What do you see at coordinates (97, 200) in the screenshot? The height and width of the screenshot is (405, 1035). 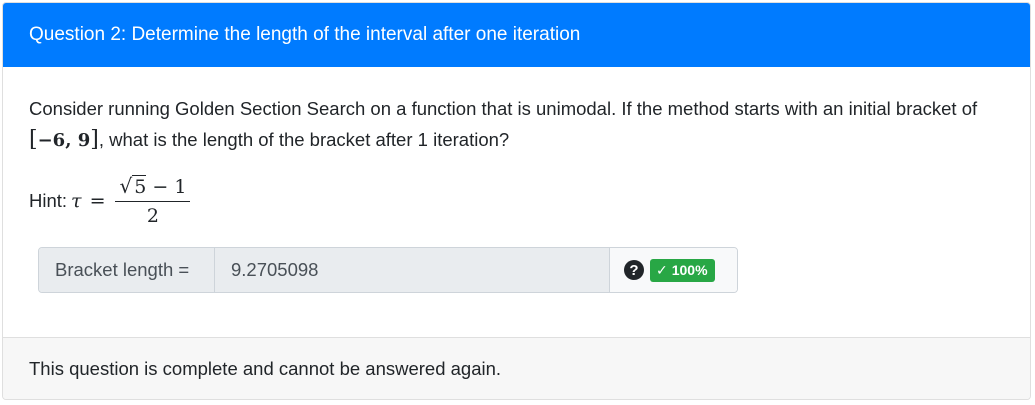 I see `hint-equals: =` at bounding box center [97, 200].